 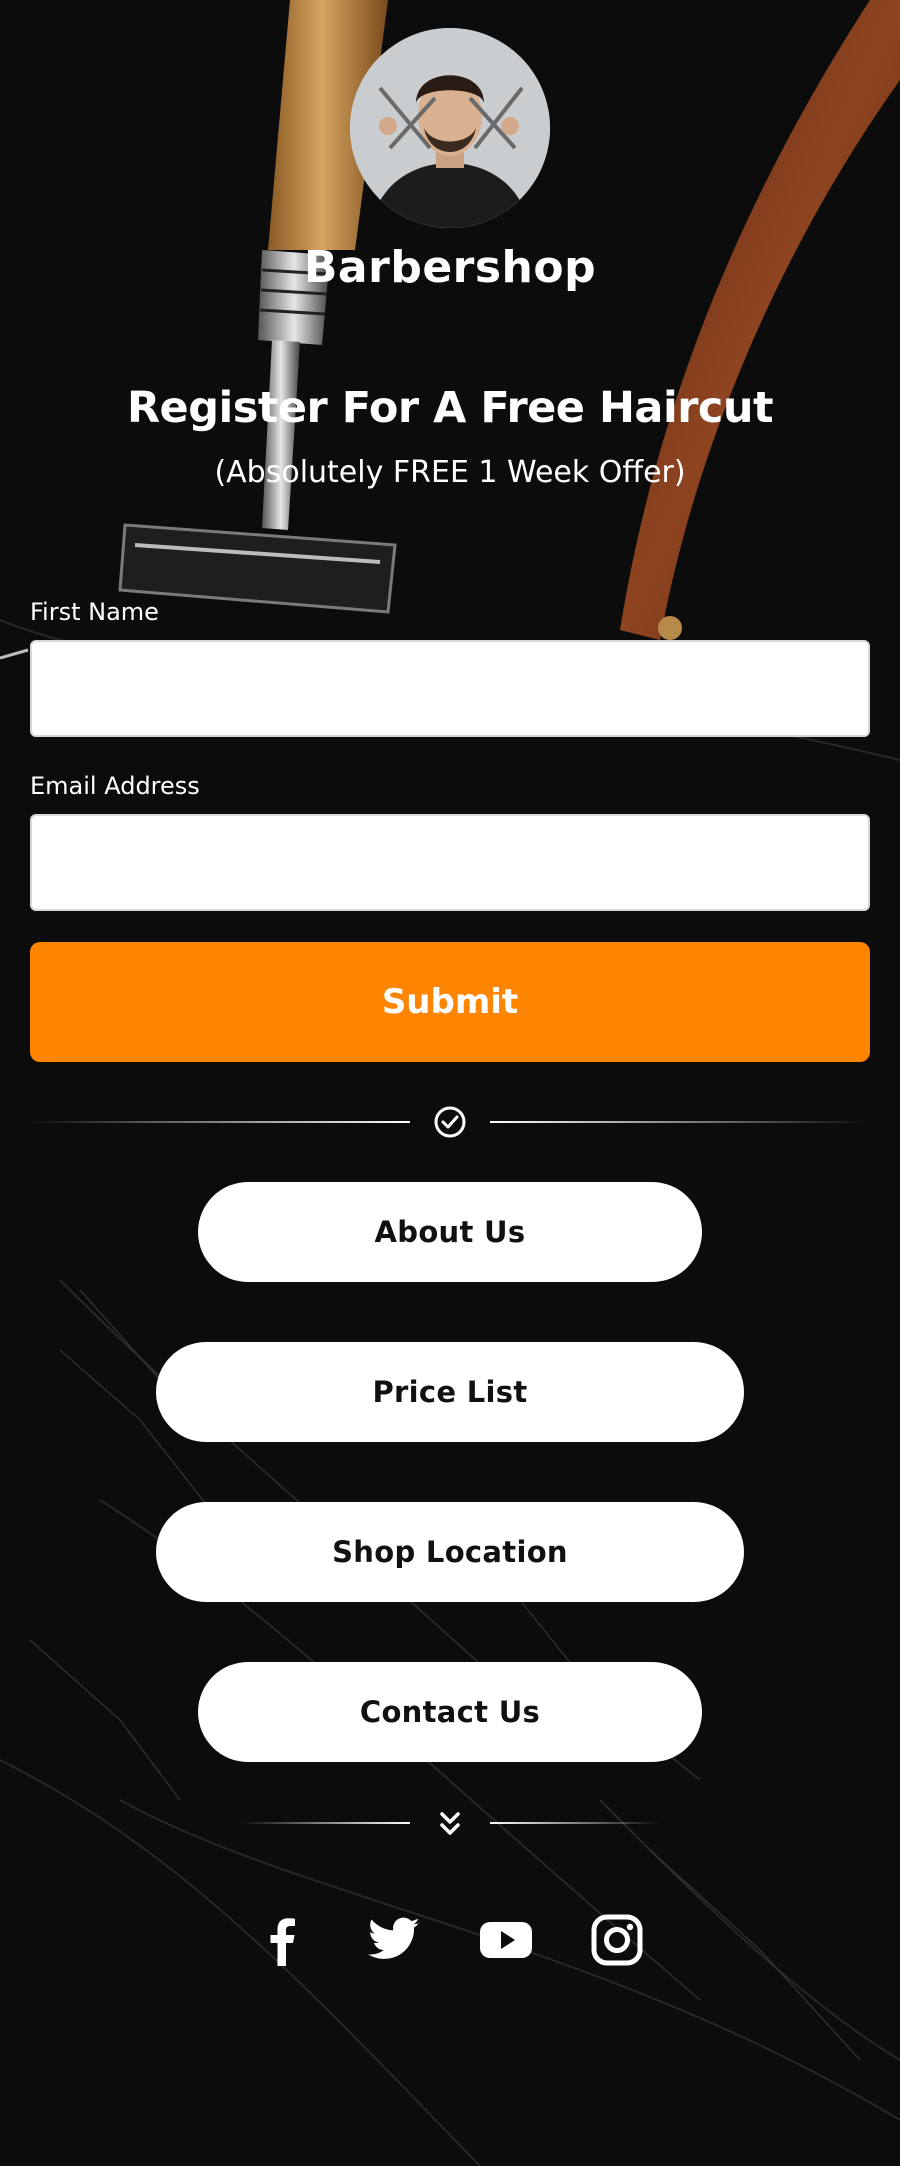 What do you see at coordinates (450, 1552) in the screenshot?
I see `shop-location-button: Shop Location` at bounding box center [450, 1552].